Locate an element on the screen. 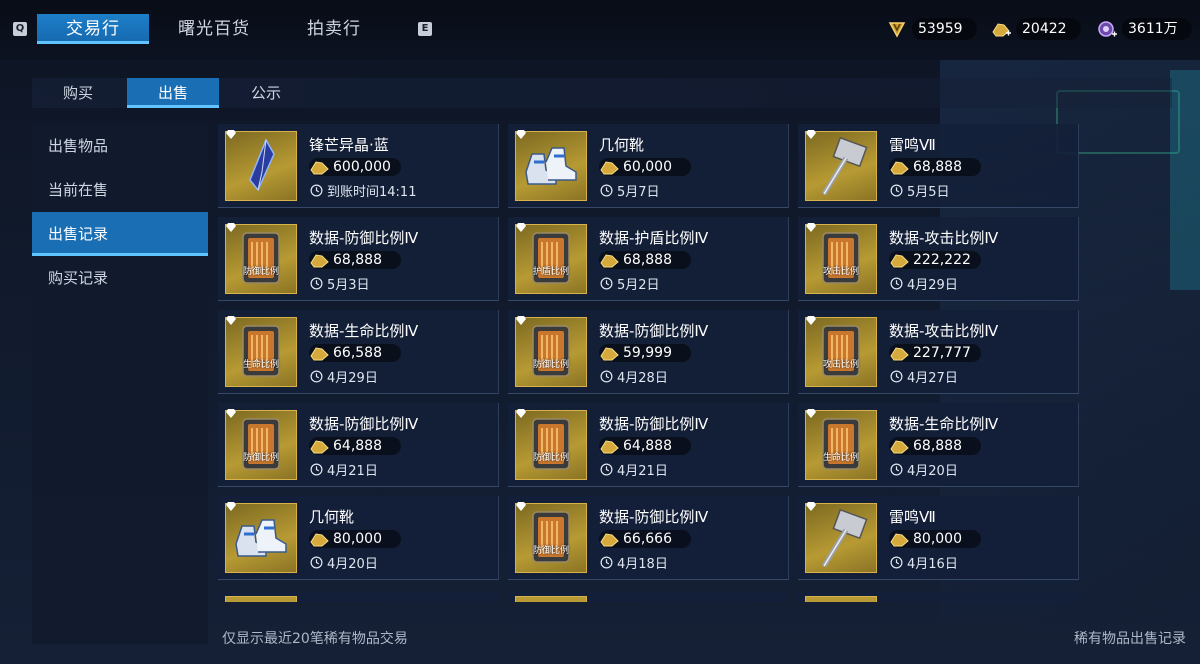 This screenshot has width=1200, height=664. sale-record-card: 生命比例 数据-生命比例Ⅳ 66,588 4月29日 is located at coordinates (358, 352).